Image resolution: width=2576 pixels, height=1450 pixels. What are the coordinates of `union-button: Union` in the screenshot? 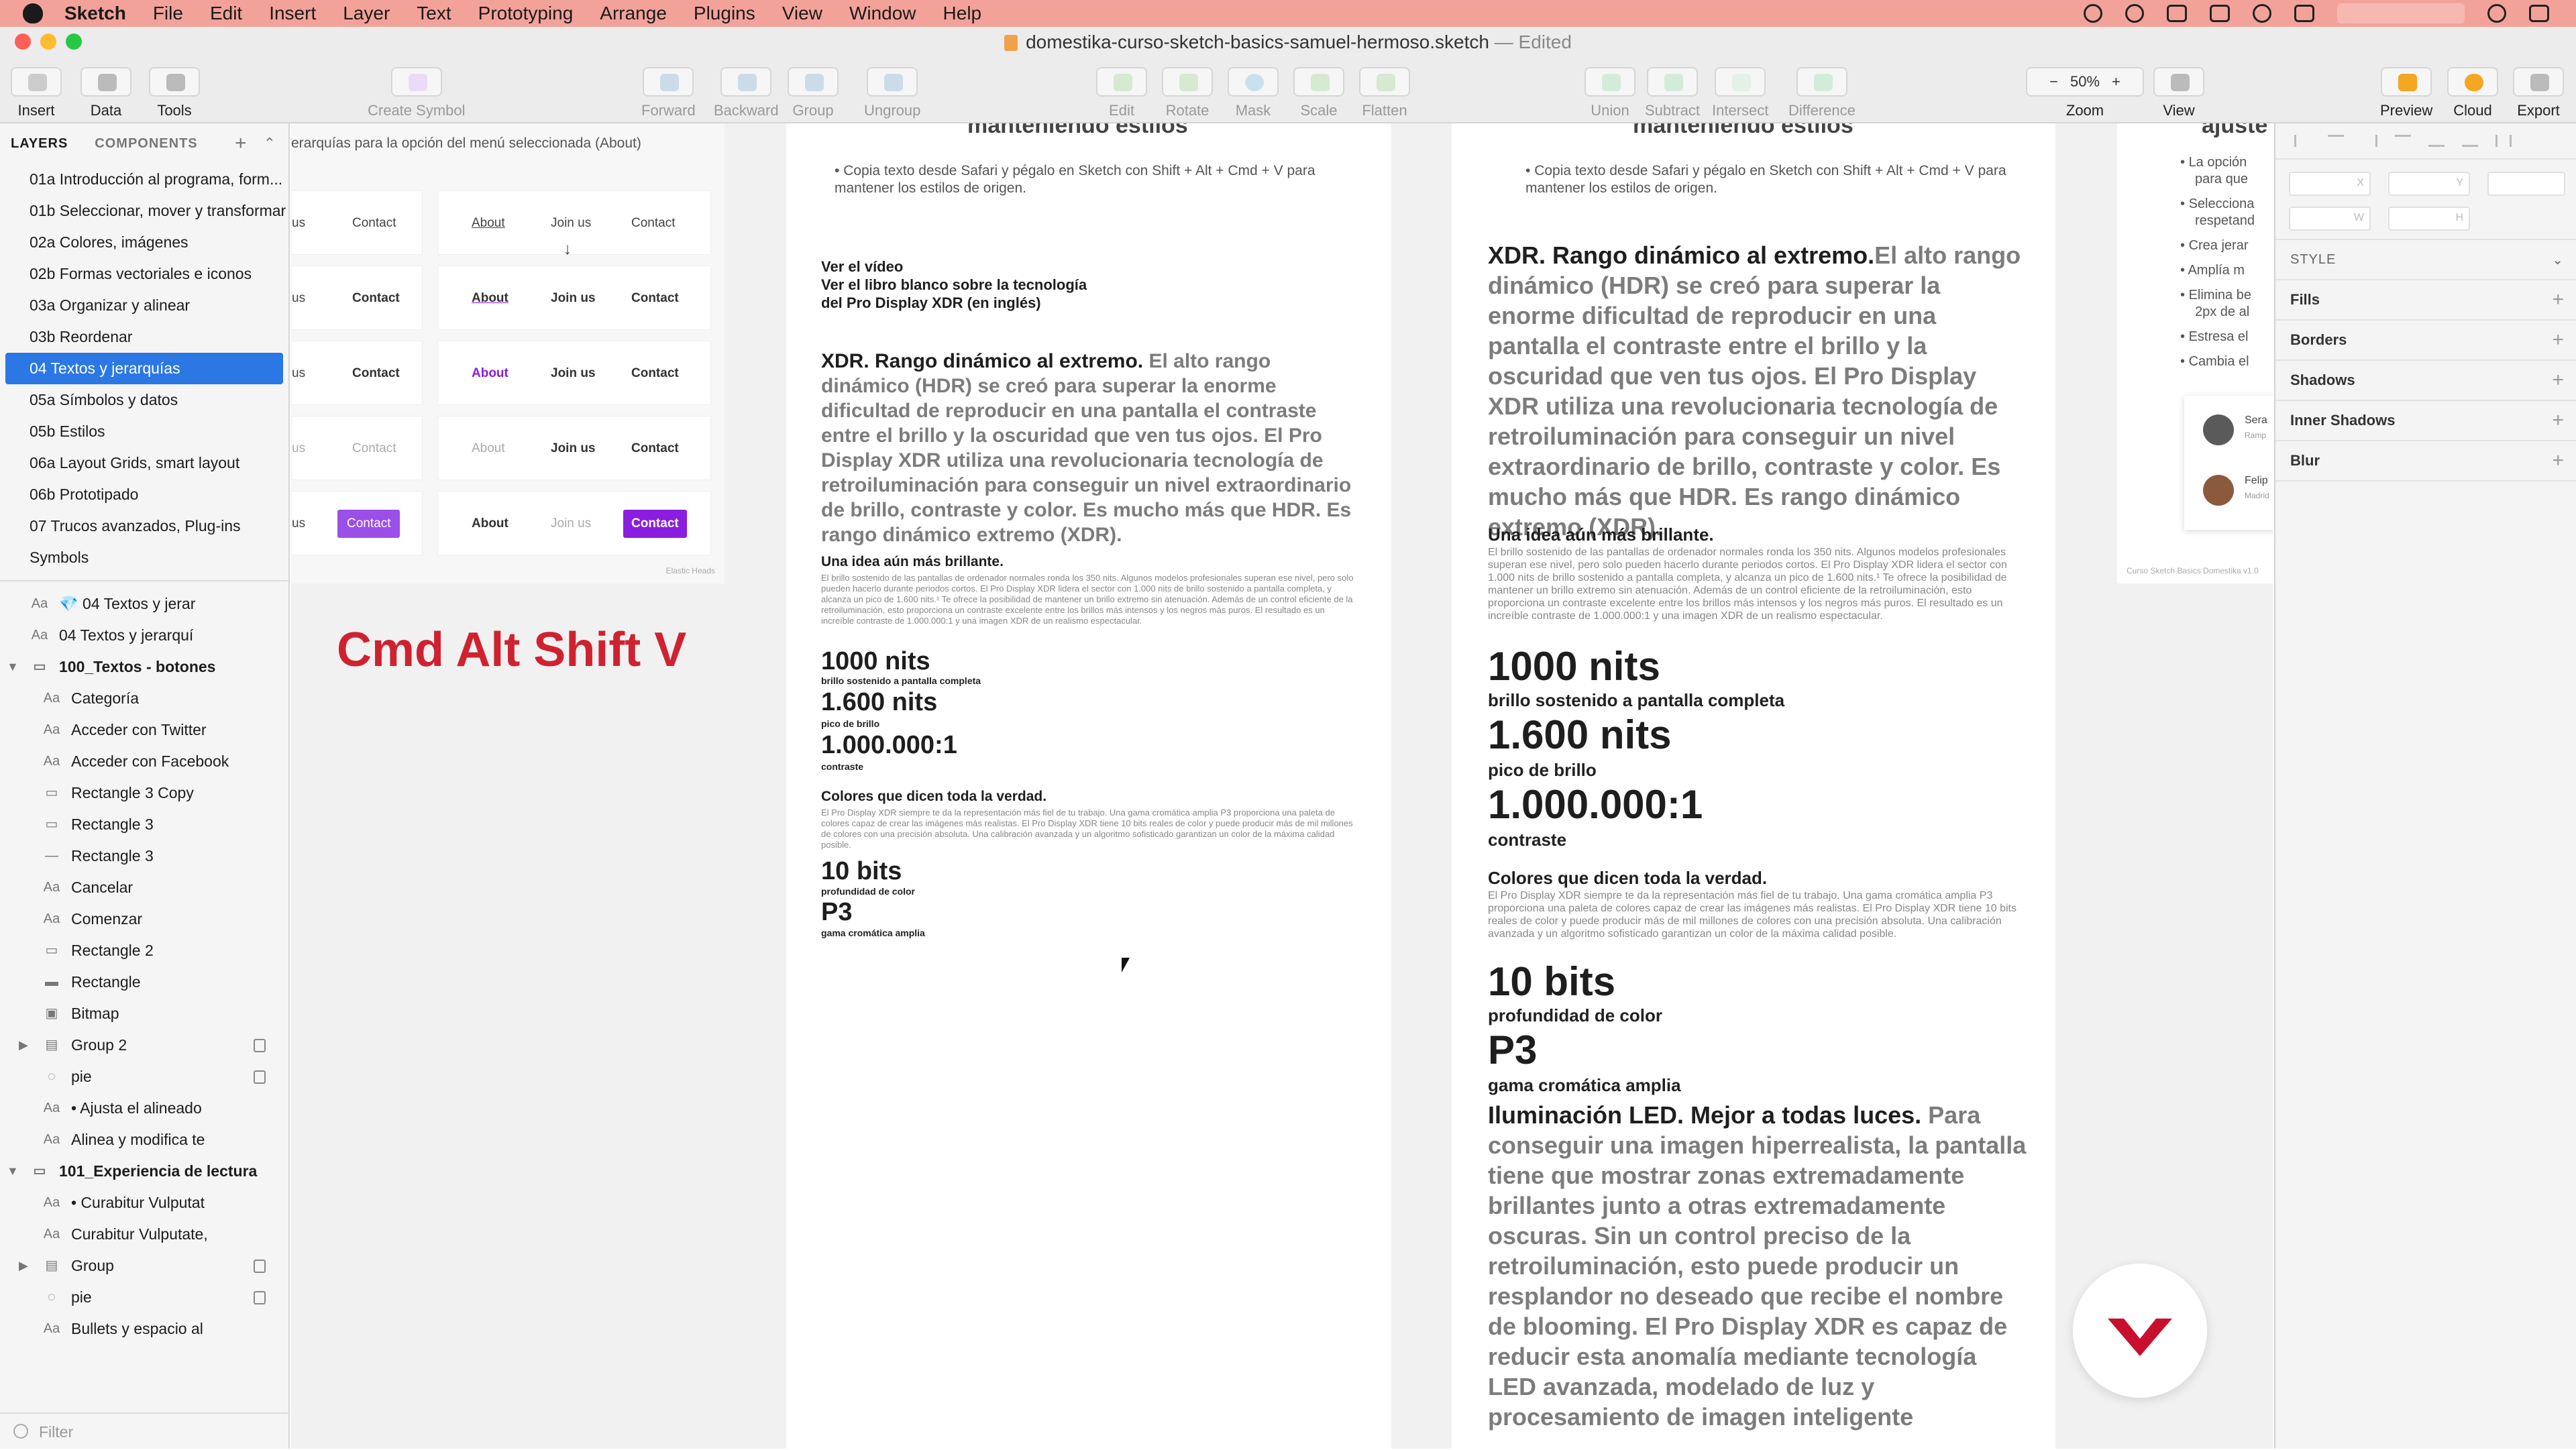 It's located at (1610, 93).